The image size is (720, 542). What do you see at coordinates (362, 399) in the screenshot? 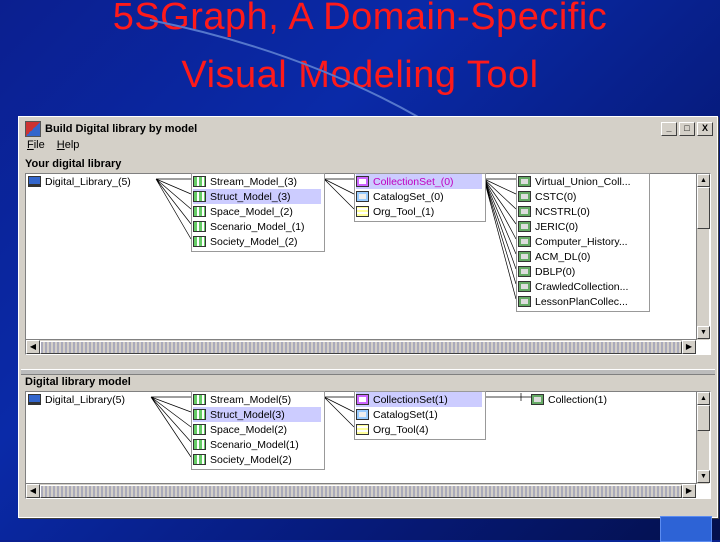
I see `collection-icon` at bounding box center [362, 399].